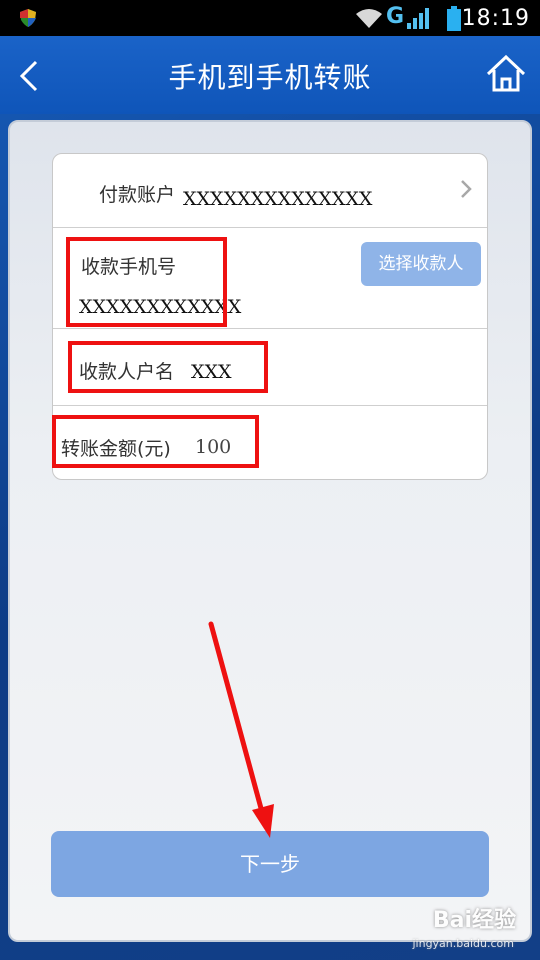  What do you see at coordinates (278, 199) in the screenshot?
I see `payer-account-value: XXXXXXXXXXXXXX` at bounding box center [278, 199].